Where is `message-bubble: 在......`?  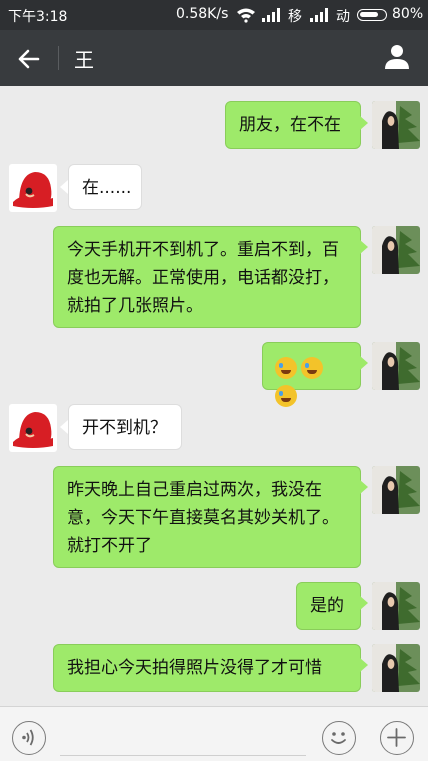 message-bubble: 在...... is located at coordinates (105, 187).